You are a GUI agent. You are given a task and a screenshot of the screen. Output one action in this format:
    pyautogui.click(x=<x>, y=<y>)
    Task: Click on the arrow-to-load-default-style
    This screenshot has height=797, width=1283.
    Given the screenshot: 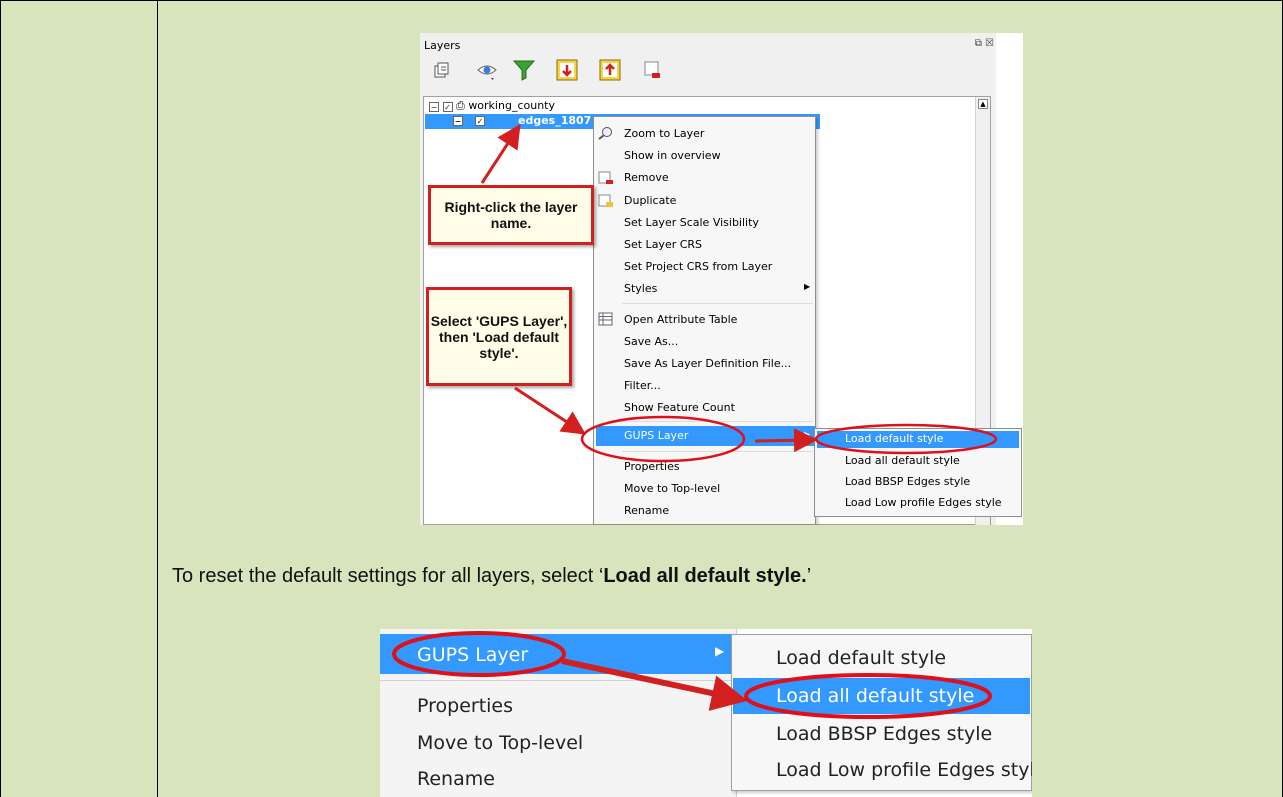 What is the action you would take?
    pyautogui.click(x=786, y=440)
    